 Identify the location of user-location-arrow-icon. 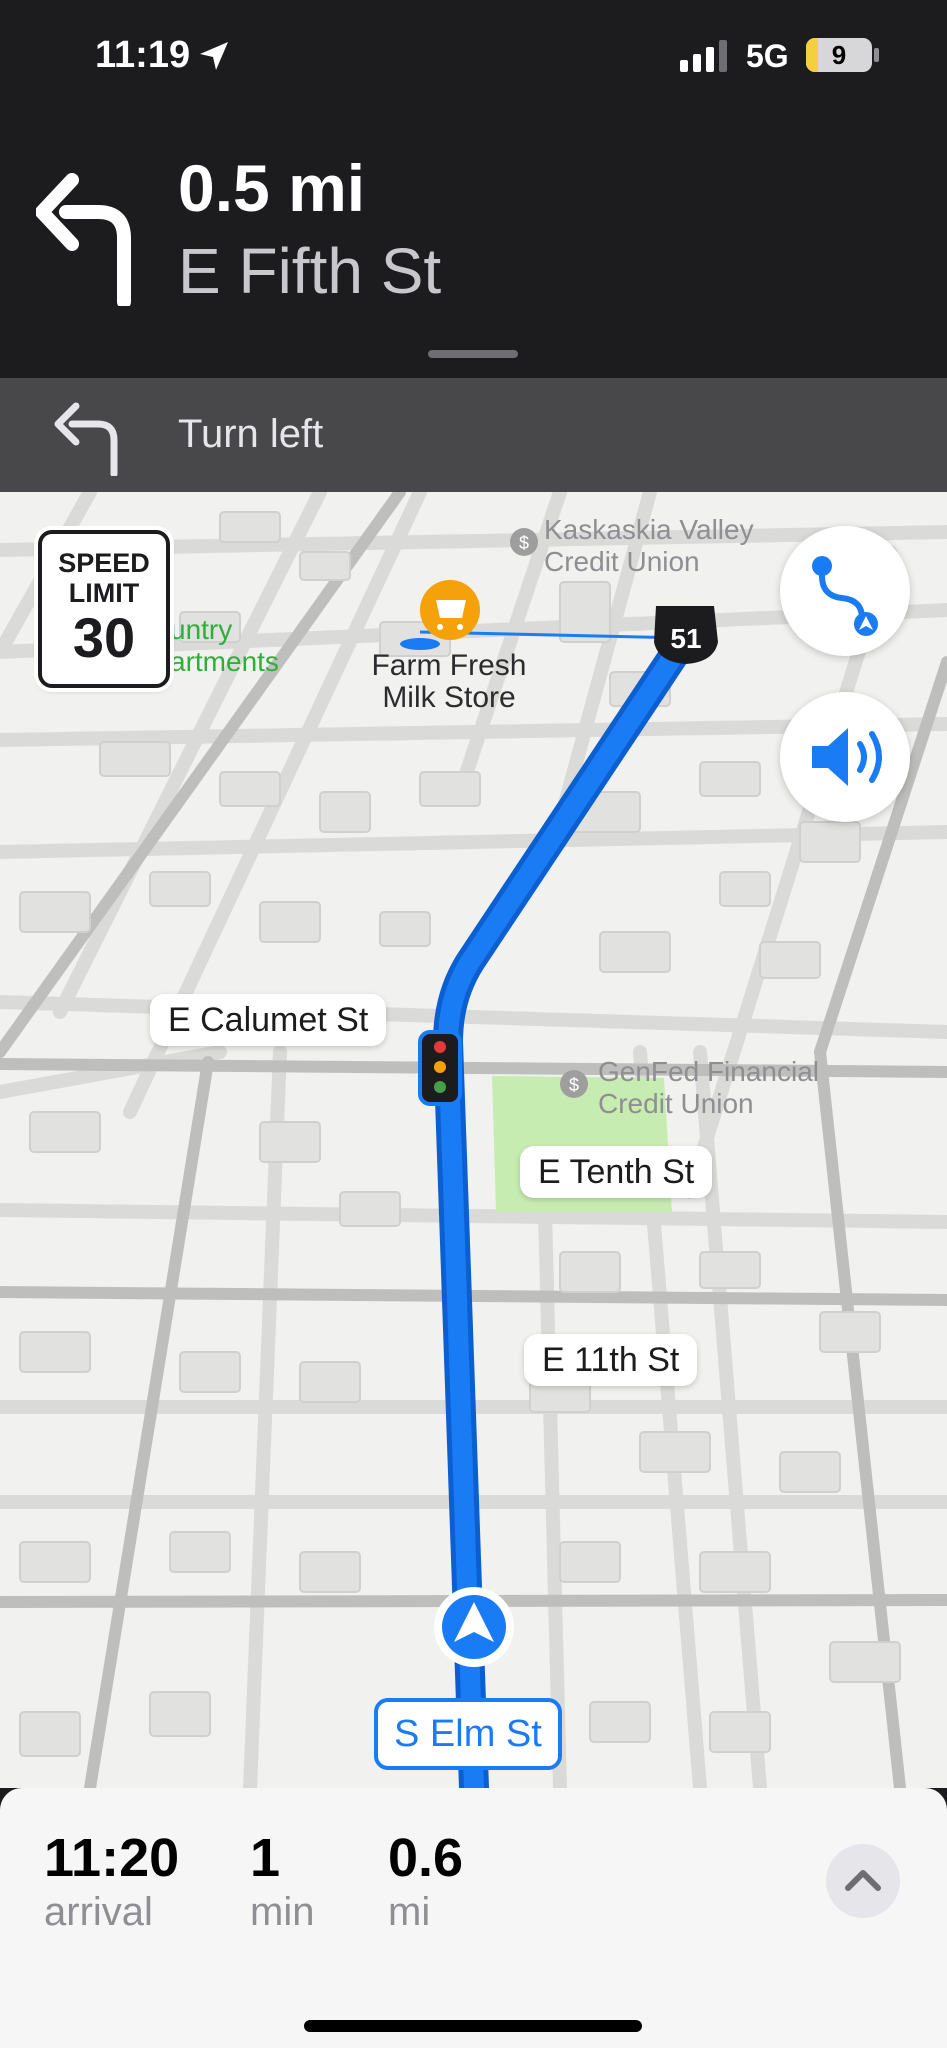
(474, 1627).